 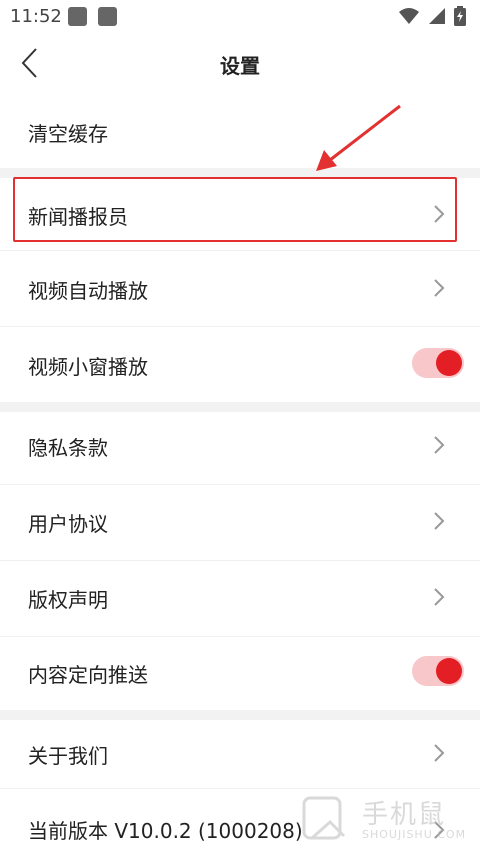 What do you see at coordinates (88, 291) in the screenshot?
I see `list-item-label: 视频自动播放` at bounding box center [88, 291].